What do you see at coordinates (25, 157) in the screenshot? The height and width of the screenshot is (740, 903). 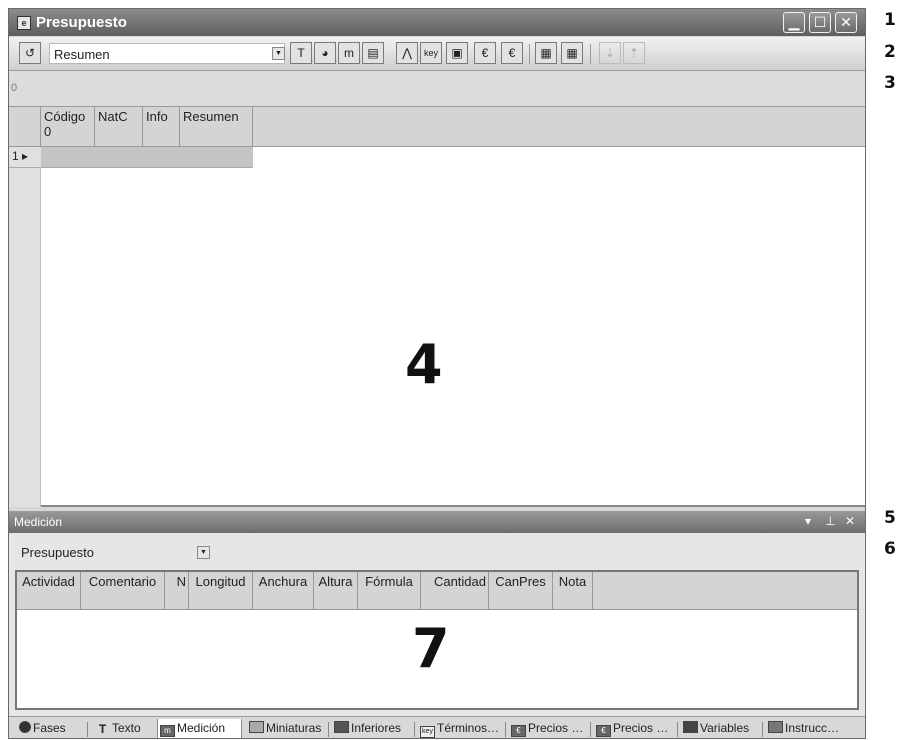 I see `row-number: 1 ▸` at bounding box center [25, 157].